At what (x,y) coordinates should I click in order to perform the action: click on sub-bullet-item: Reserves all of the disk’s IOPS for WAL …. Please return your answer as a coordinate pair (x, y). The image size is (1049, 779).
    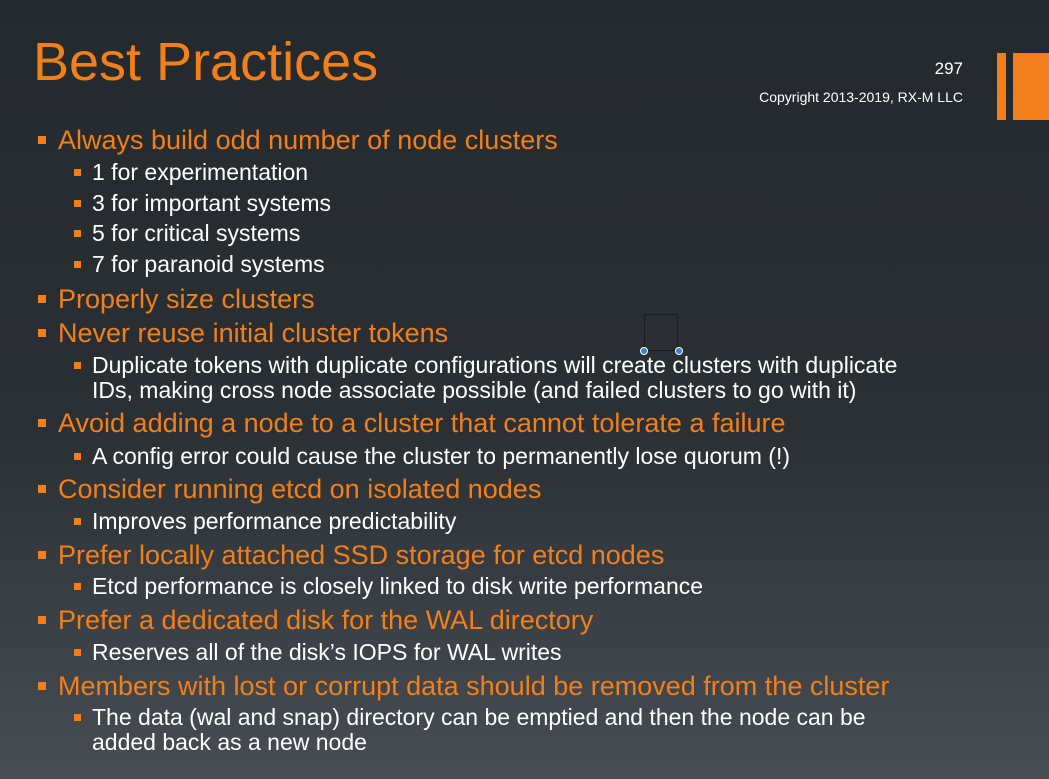
    Looking at the image, I should click on (318, 652).